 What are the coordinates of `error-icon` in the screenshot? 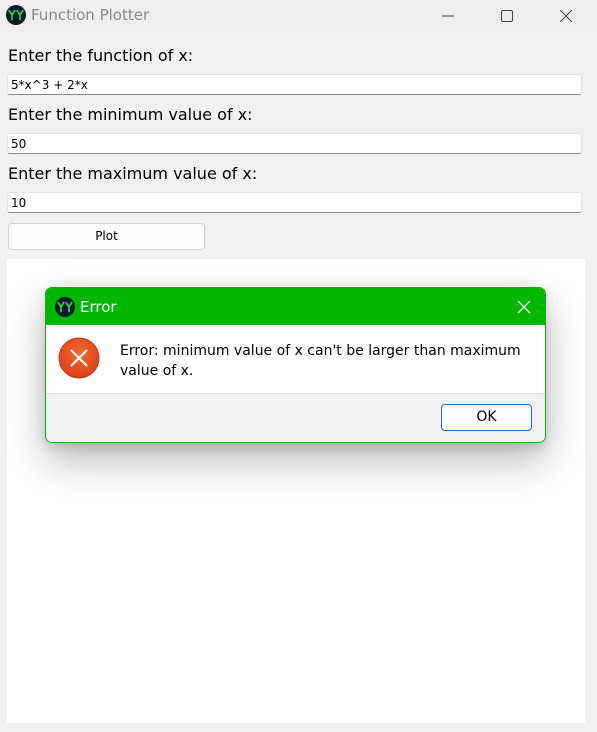 It's located at (79, 358).